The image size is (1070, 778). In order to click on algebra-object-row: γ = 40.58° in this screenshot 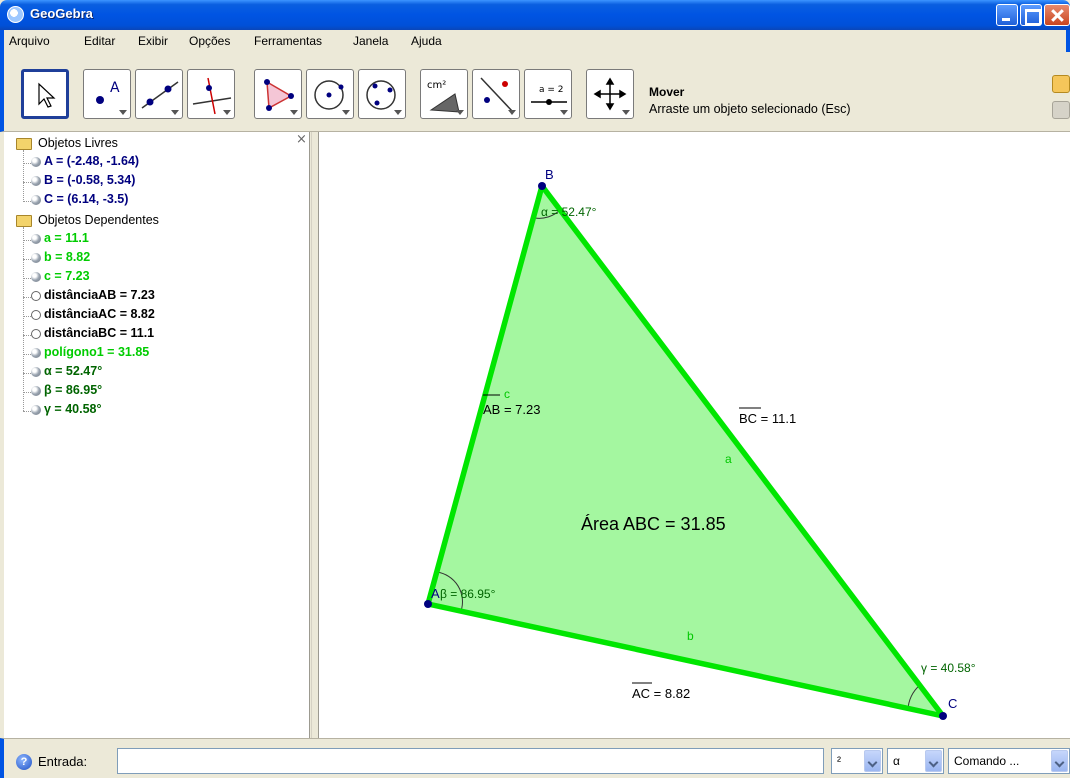, I will do `click(66, 409)`.